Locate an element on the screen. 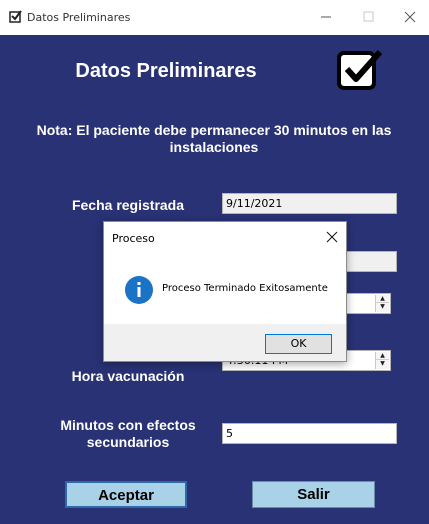 Image resolution: width=429 pixels, height=524 pixels. salir-button: Salir is located at coordinates (313, 494).